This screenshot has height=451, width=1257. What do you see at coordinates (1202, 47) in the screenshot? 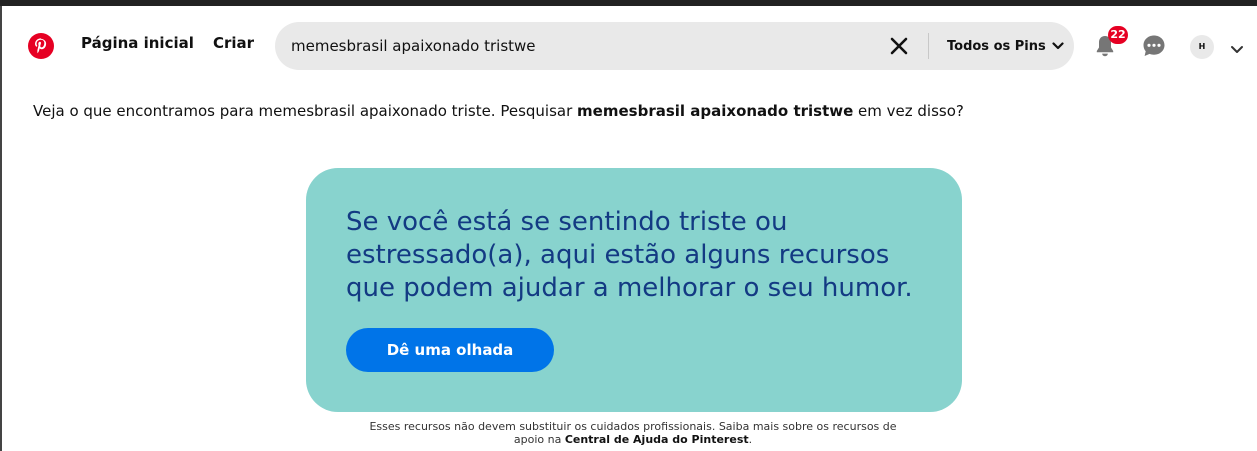
I see `user-avatar: H` at bounding box center [1202, 47].